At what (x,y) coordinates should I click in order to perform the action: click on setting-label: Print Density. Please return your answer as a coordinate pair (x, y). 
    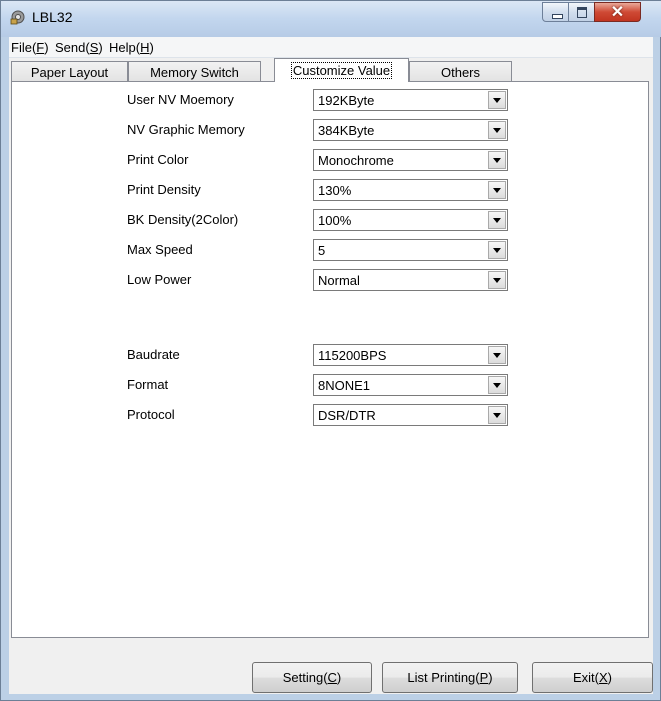
    Looking at the image, I should click on (164, 189).